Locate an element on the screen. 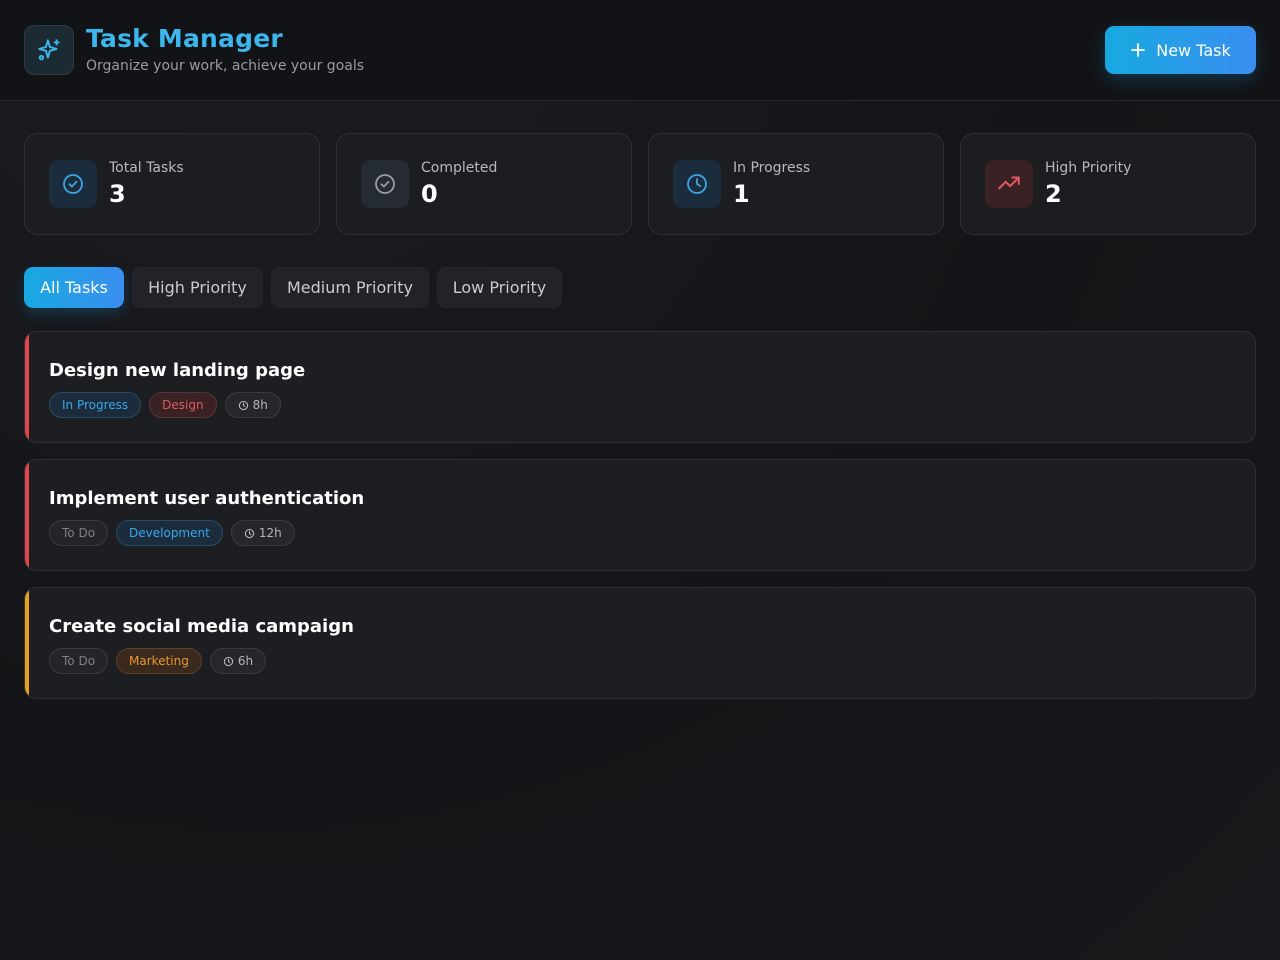 Image resolution: width=1280 pixels, height=960 pixels. sparkles-icon is located at coordinates (49, 50).